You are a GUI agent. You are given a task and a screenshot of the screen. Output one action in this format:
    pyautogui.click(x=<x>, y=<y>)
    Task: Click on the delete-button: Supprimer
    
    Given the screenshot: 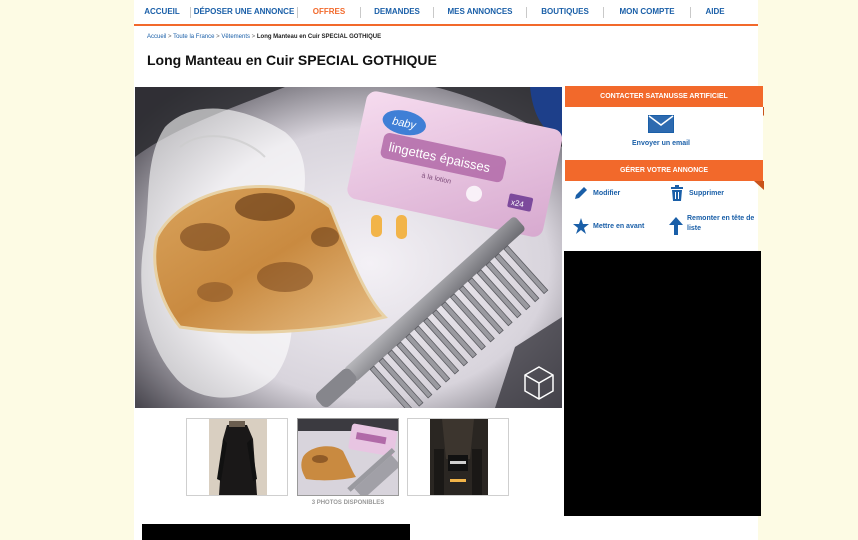 What is the action you would take?
    pyautogui.click(x=696, y=193)
    